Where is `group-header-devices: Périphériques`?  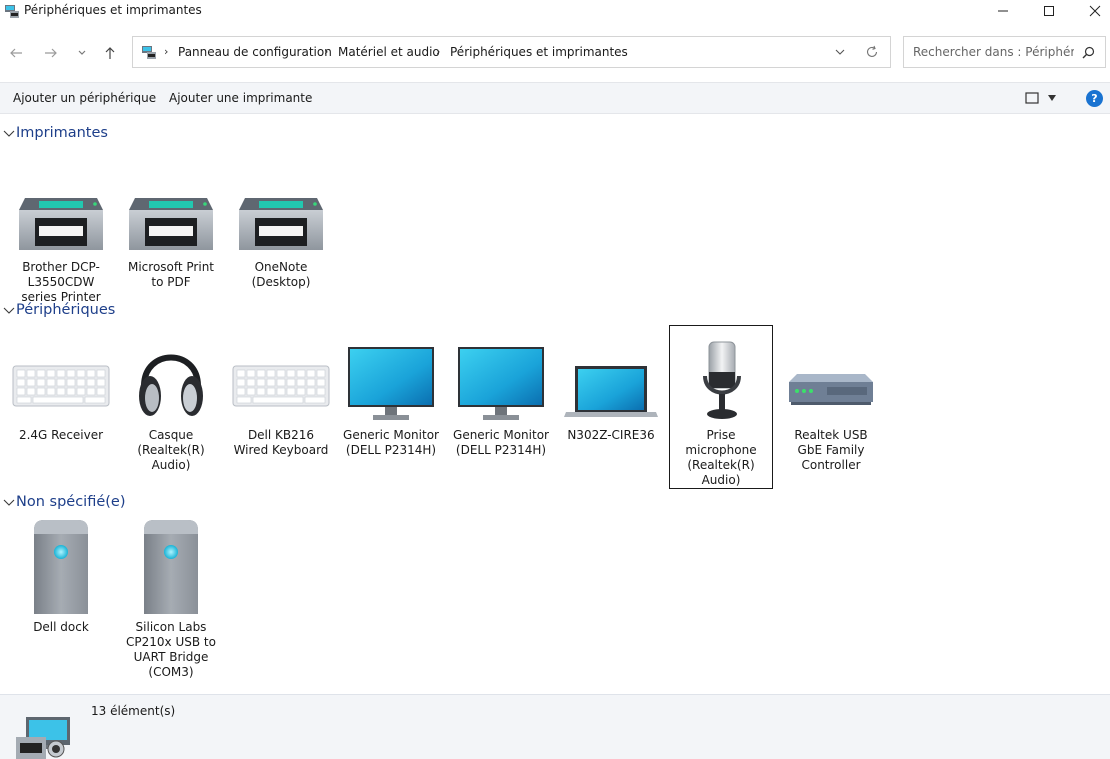
group-header-devices: Périphériques is located at coordinates (57, 310).